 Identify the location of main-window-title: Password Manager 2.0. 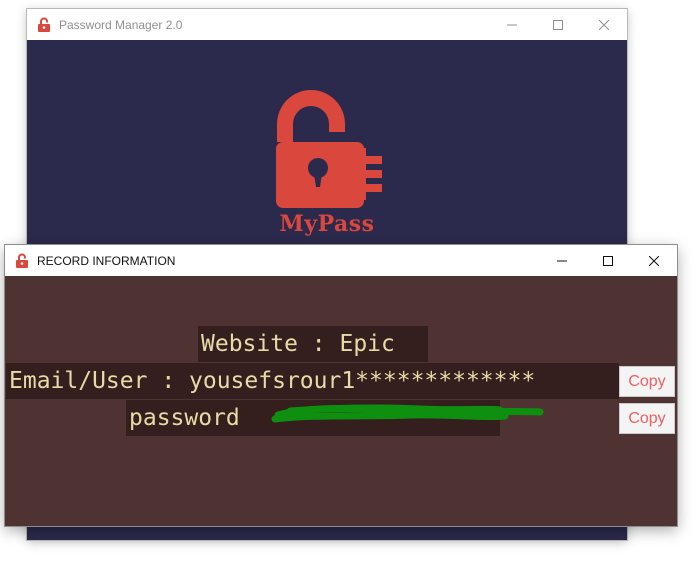
(121, 24).